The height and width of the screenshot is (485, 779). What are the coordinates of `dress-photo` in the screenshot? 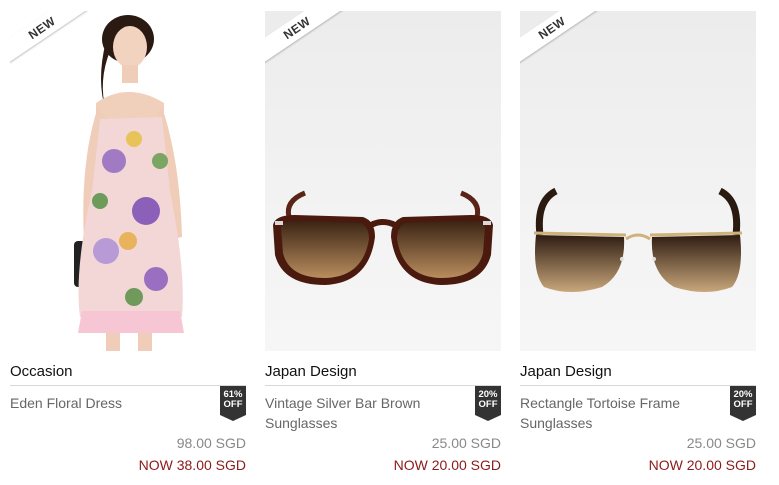 It's located at (129, 183).